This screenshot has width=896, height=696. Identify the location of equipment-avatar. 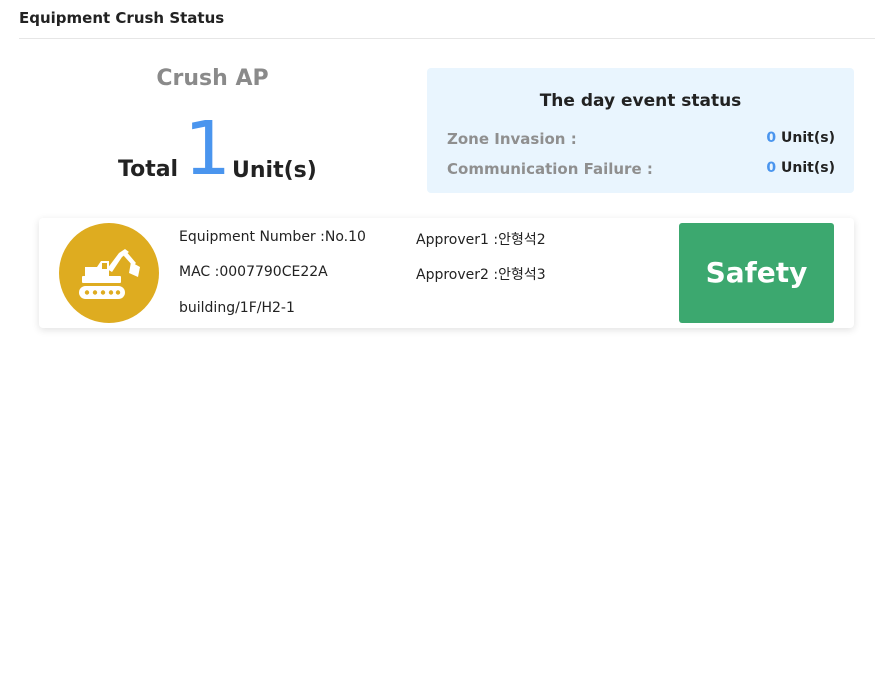
(109, 273).